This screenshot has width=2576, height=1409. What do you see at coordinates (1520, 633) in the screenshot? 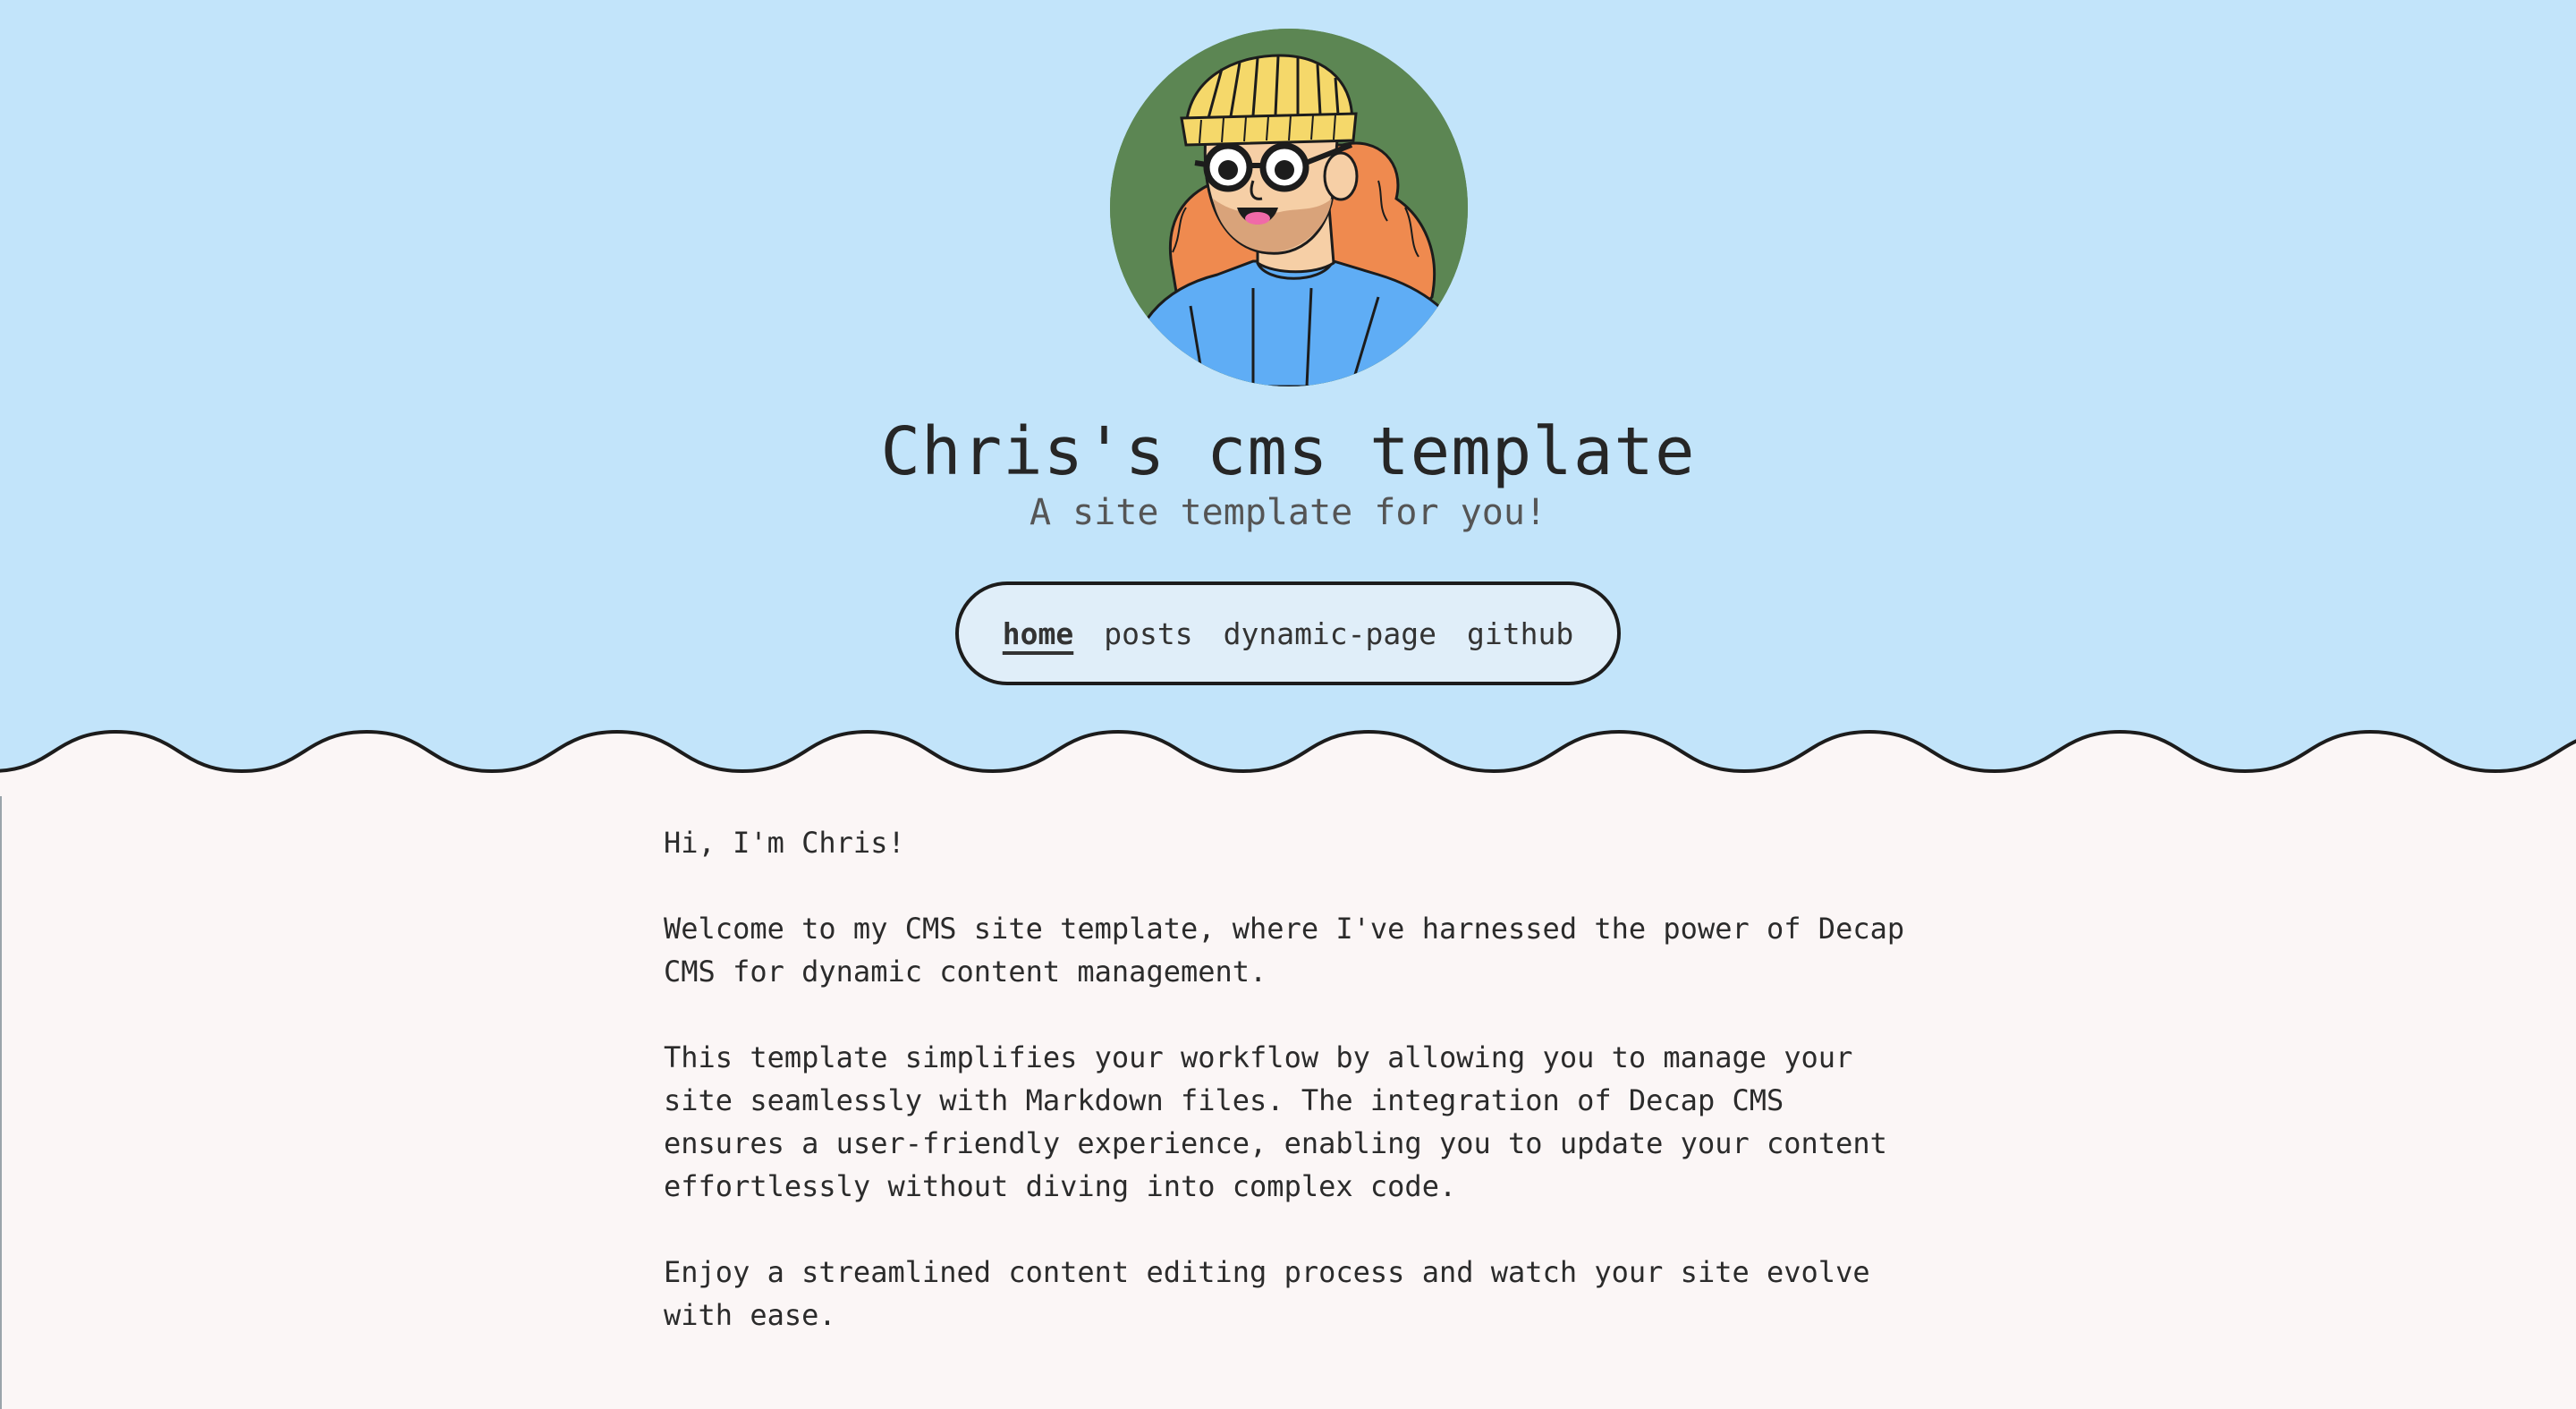
I see `nav-link-github: github` at bounding box center [1520, 633].